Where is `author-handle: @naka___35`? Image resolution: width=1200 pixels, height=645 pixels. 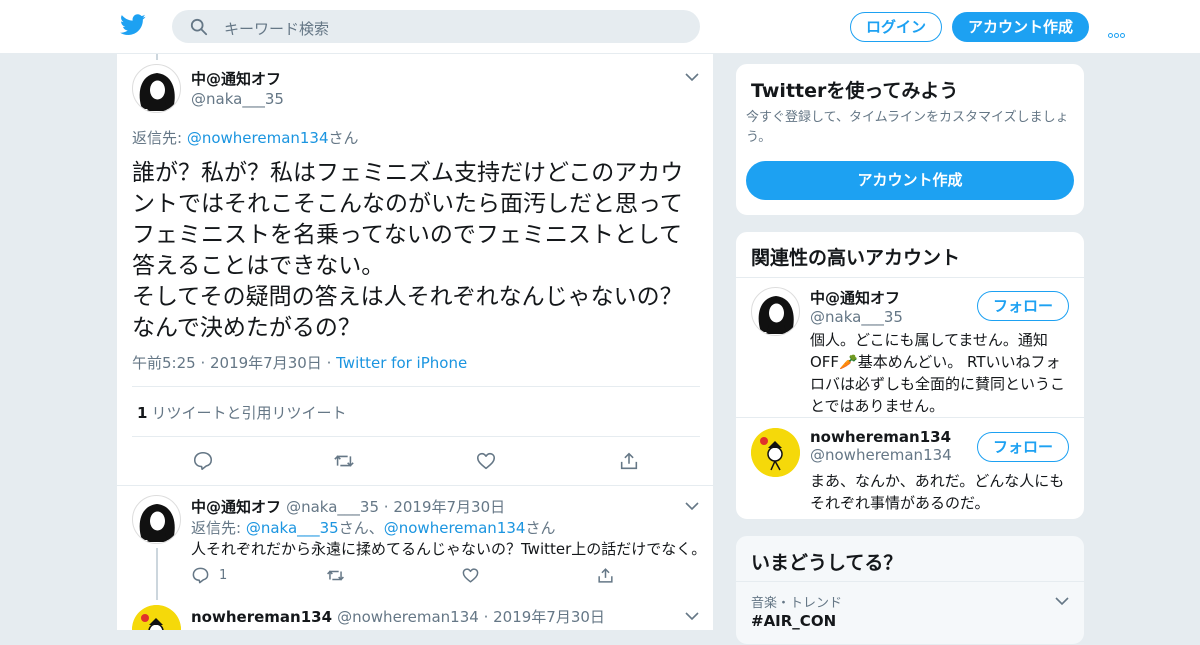
author-handle: @naka___35 is located at coordinates (237, 99).